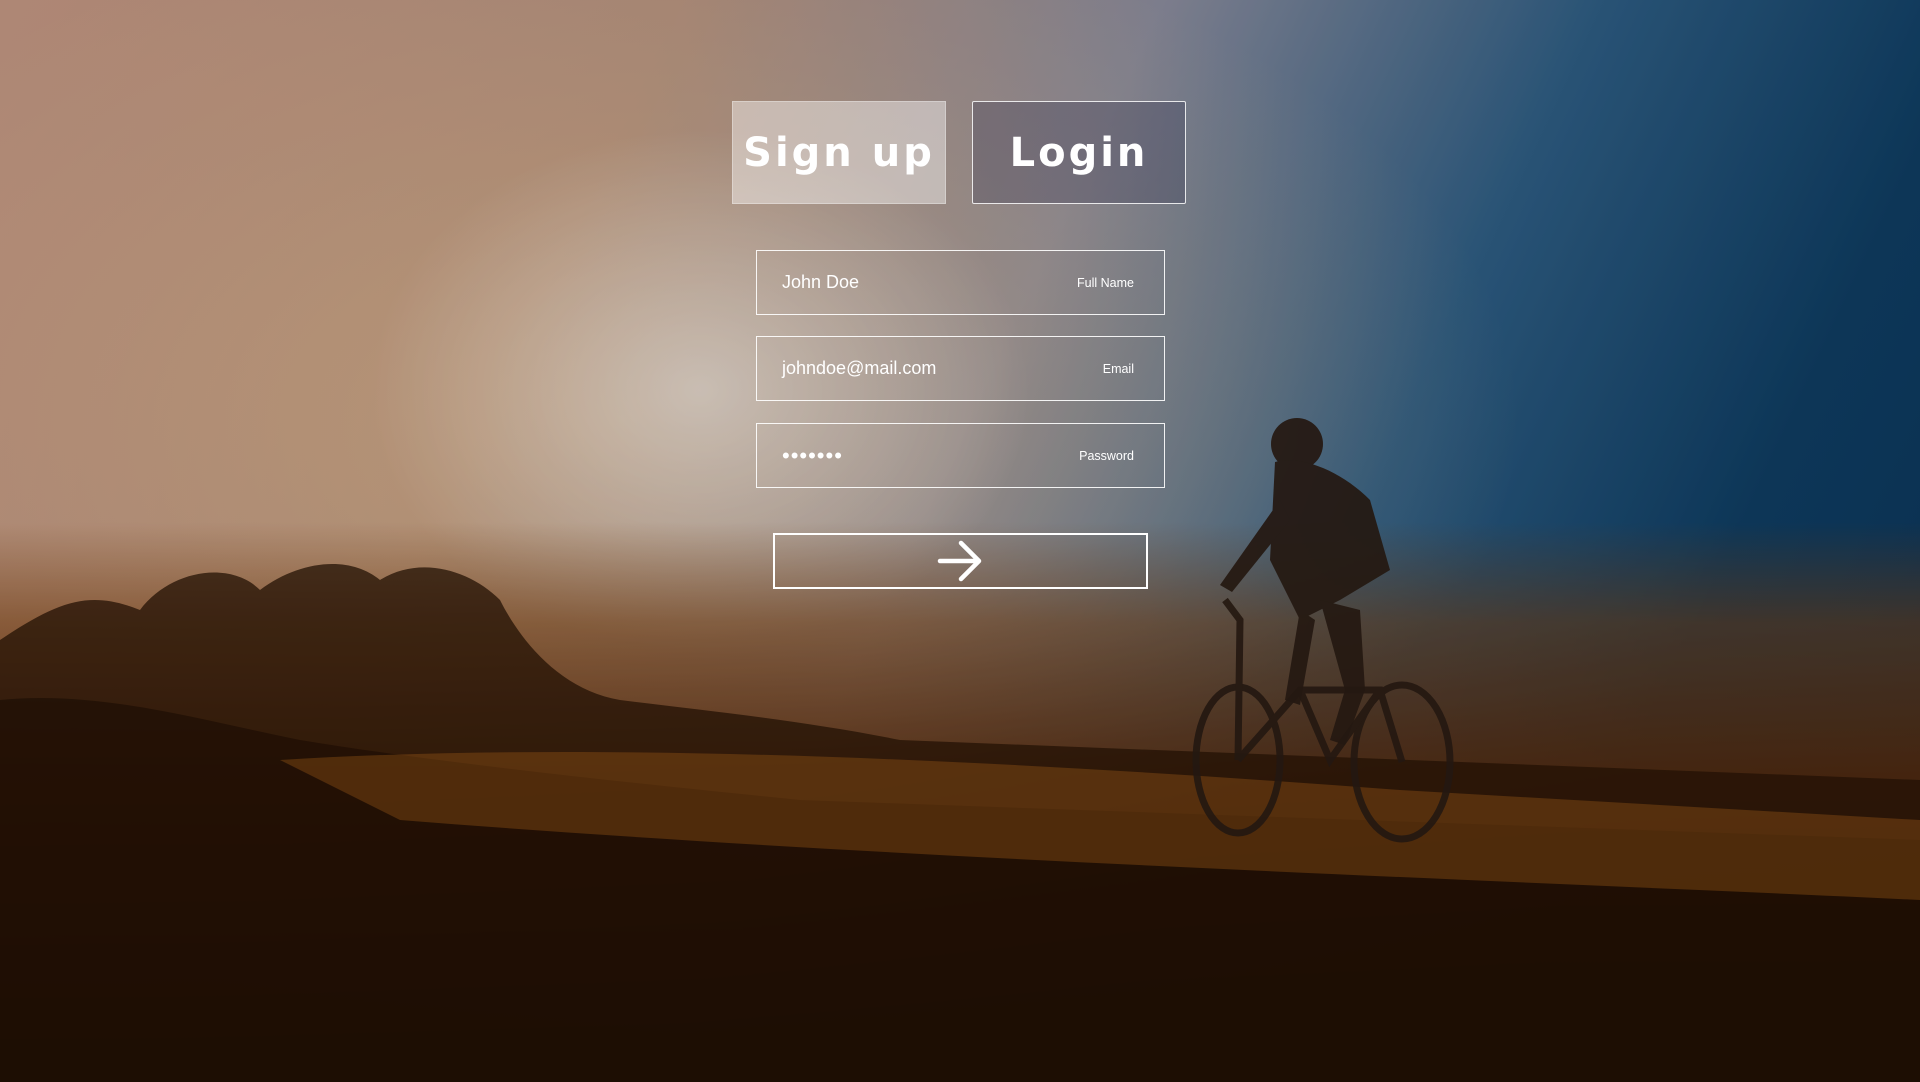  I want to click on arrow-right-icon, so click(959, 561).